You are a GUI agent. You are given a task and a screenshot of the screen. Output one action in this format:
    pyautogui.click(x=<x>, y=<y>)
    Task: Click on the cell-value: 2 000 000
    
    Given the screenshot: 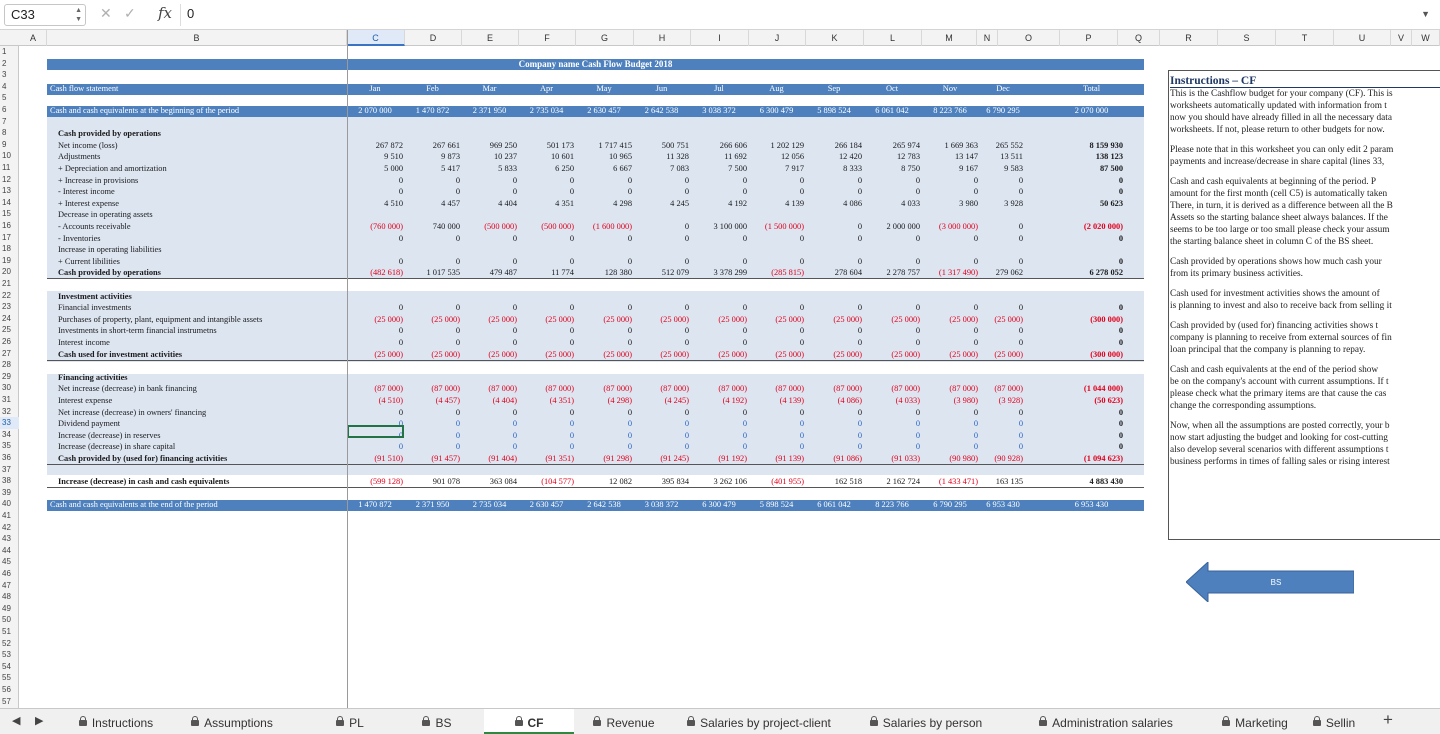 What is the action you would take?
    pyautogui.click(x=892, y=227)
    